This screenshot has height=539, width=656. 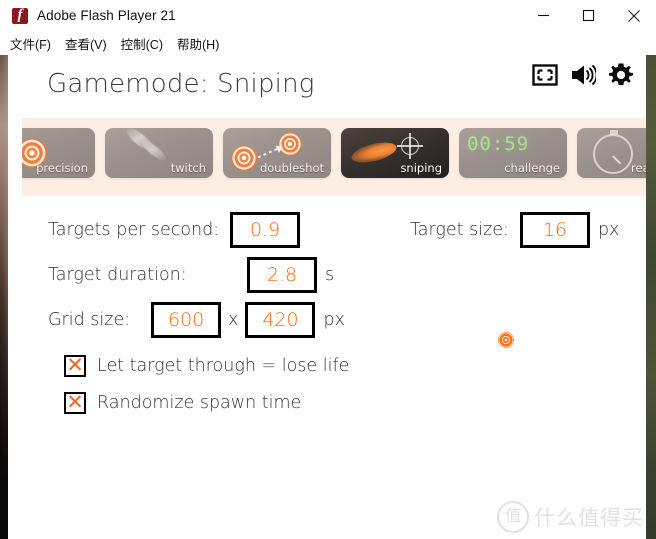 What do you see at coordinates (638, 168) in the screenshot?
I see `tab-label-reaction: reaction` at bounding box center [638, 168].